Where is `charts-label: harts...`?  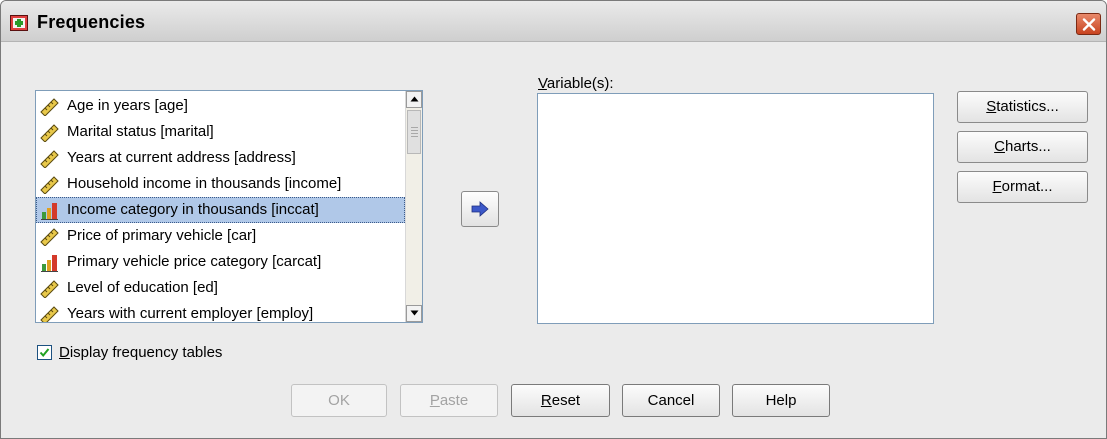 charts-label: harts... is located at coordinates (1027, 146).